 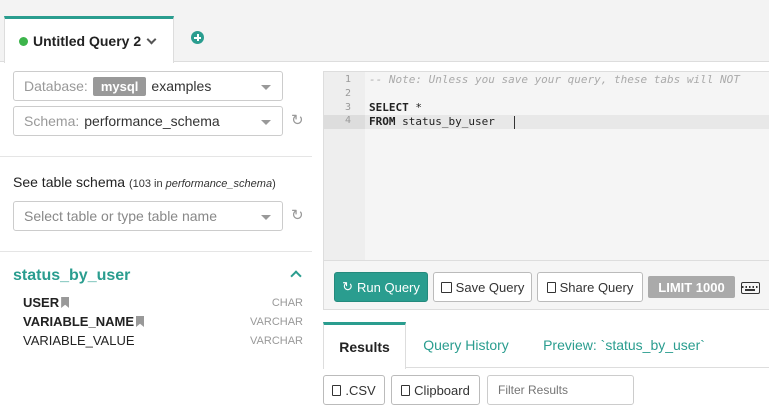 What do you see at coordinates (432, 121) in the screenshot?
I see `code-line-from: FROM status_by_user` at bounding box center [432, 121].